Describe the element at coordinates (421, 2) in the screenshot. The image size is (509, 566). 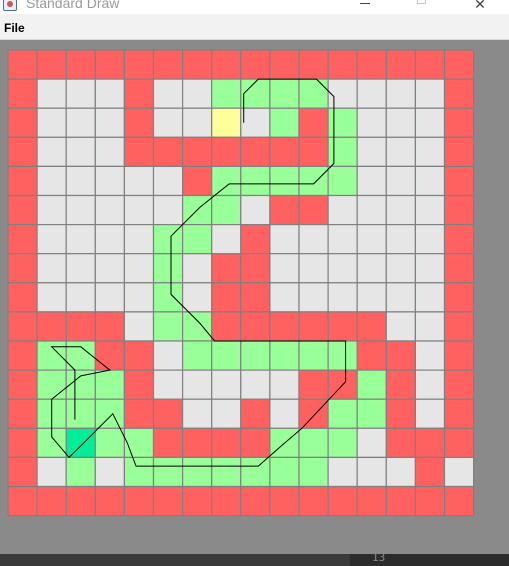
I see `maximize-icon` at that location.